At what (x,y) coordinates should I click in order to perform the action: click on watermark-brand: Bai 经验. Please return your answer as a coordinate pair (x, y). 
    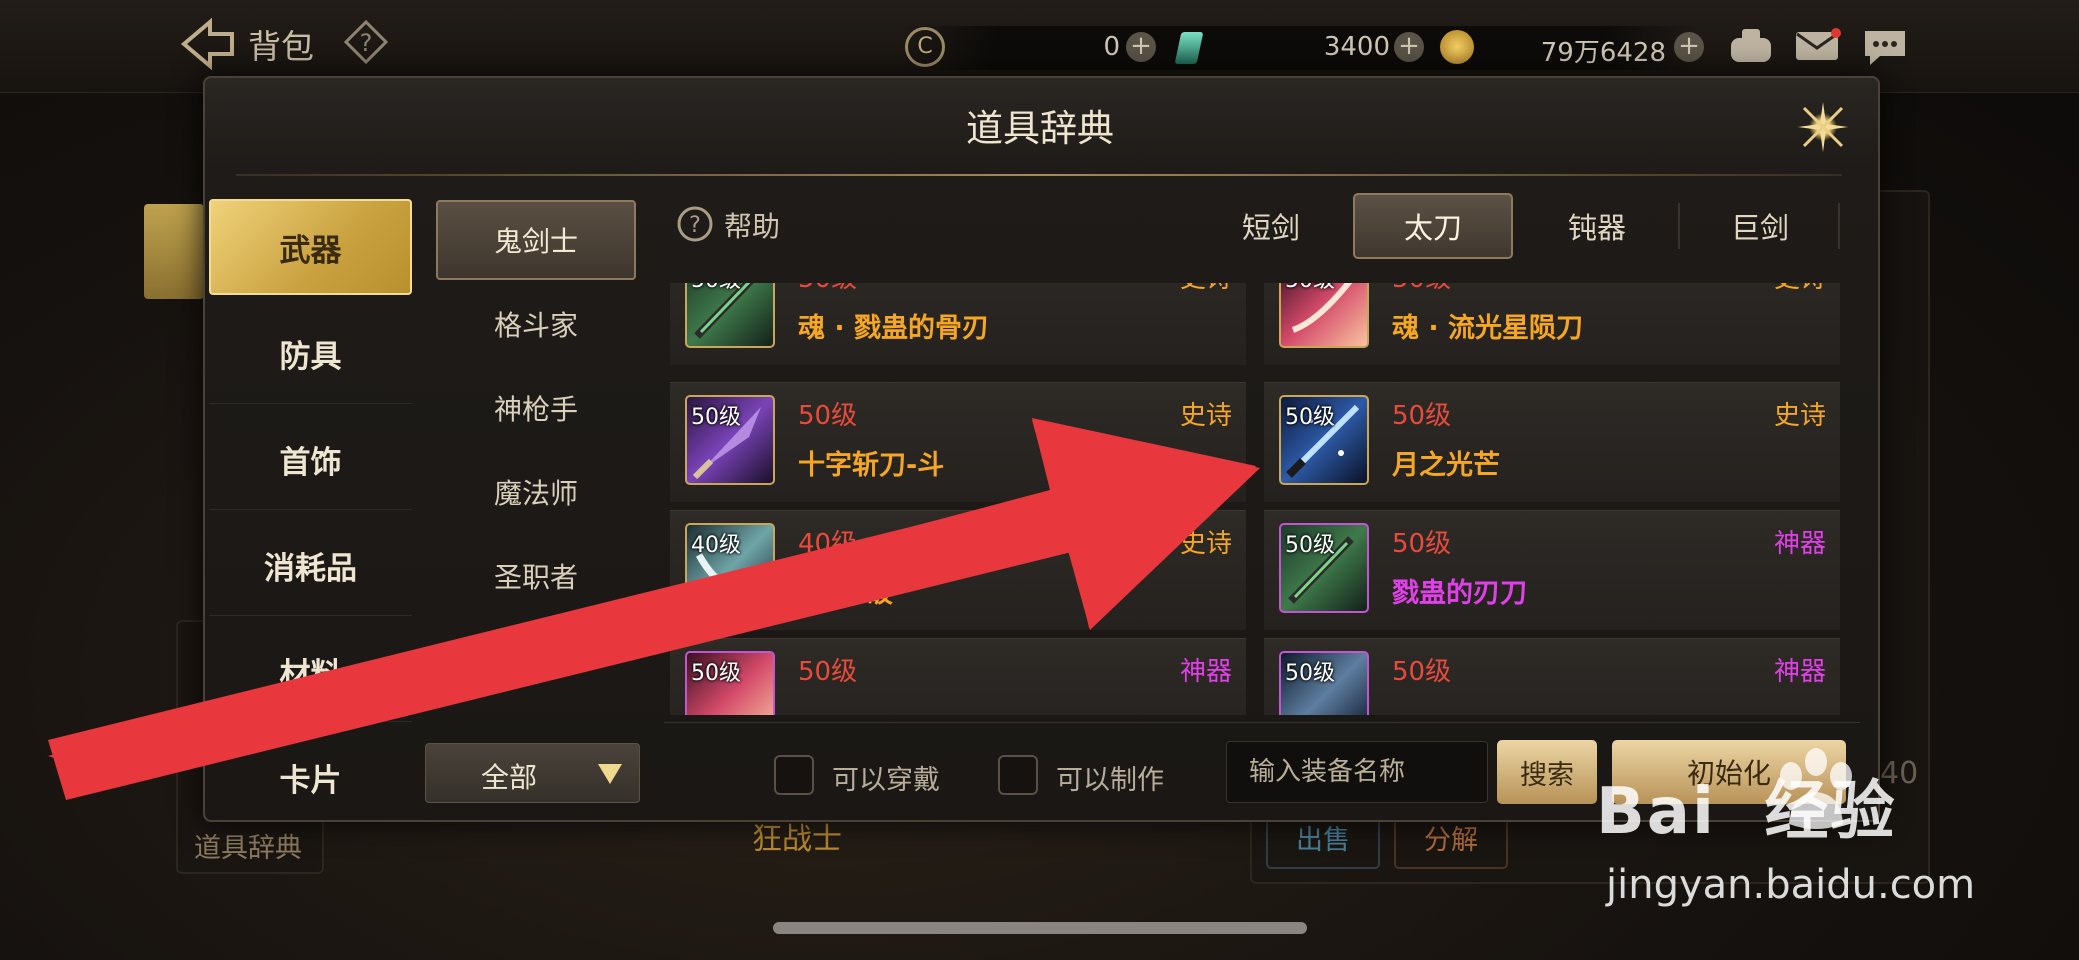
    Looking at the image, I should click on (1746, 812).